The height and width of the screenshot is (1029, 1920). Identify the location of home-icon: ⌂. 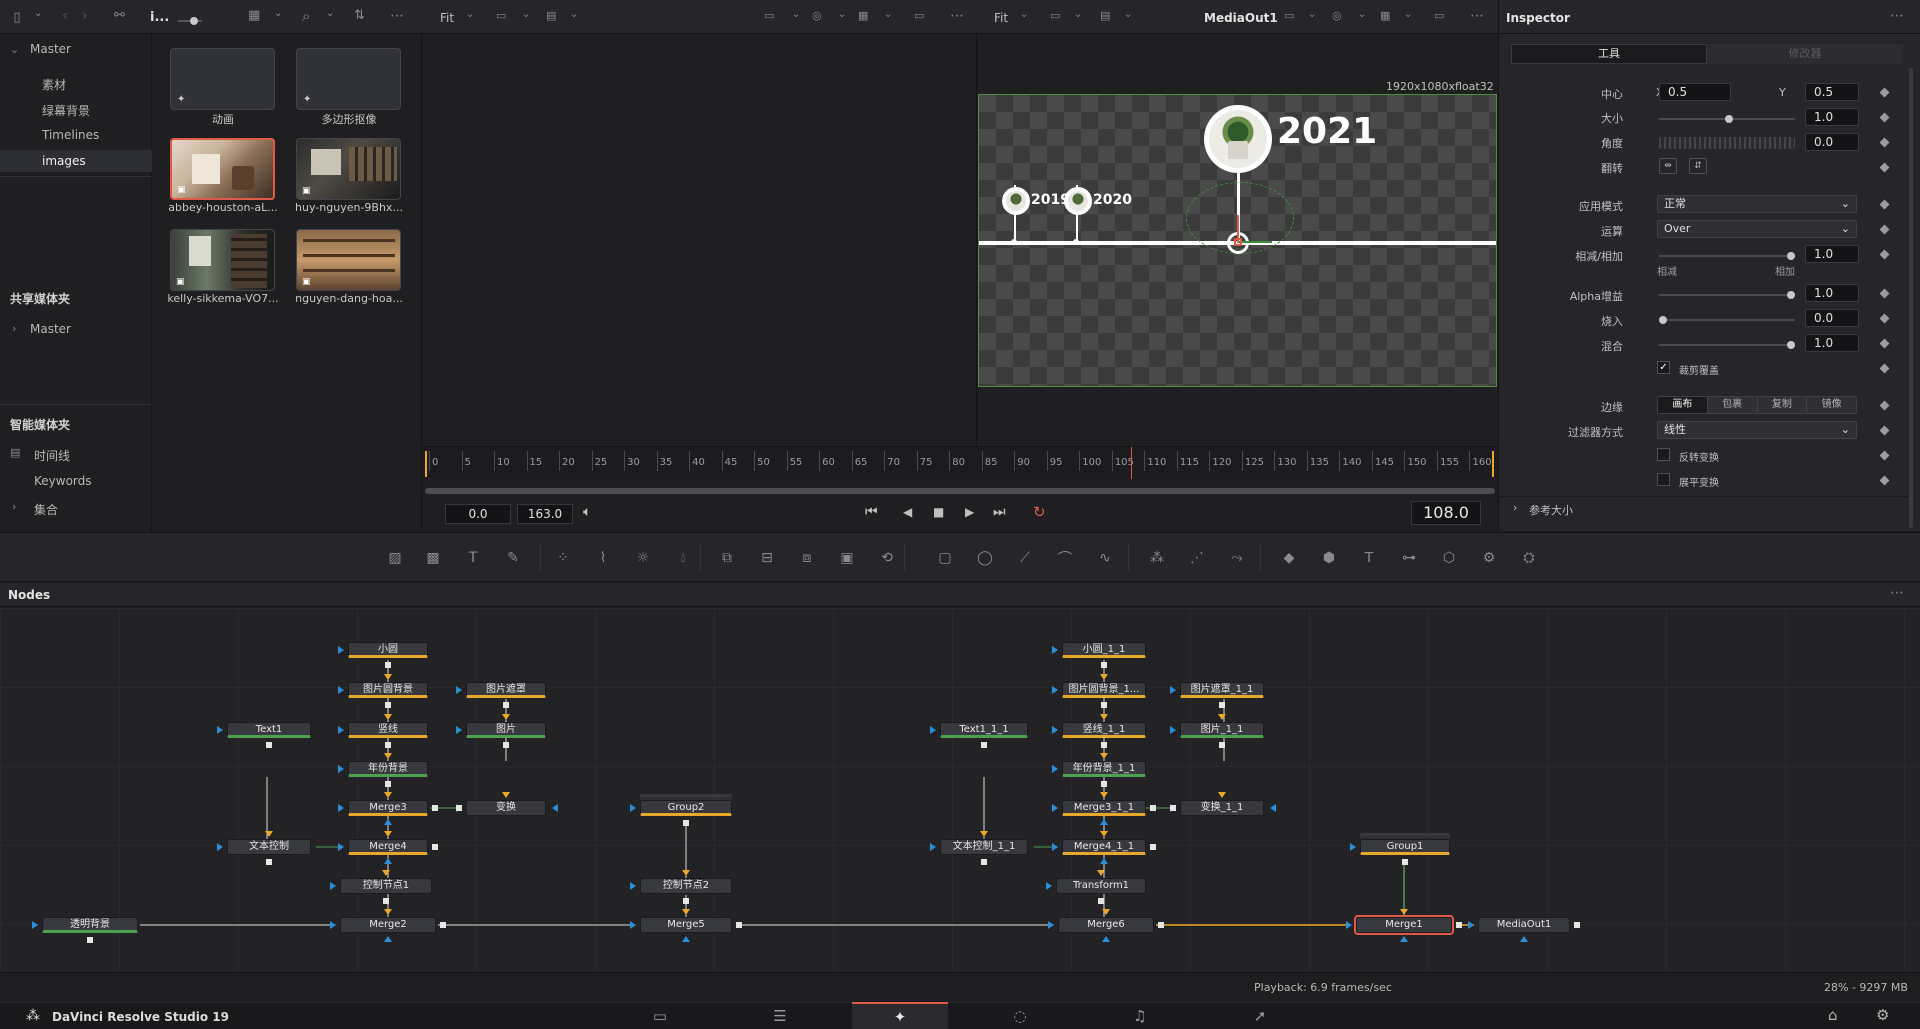
(1833, 1015).